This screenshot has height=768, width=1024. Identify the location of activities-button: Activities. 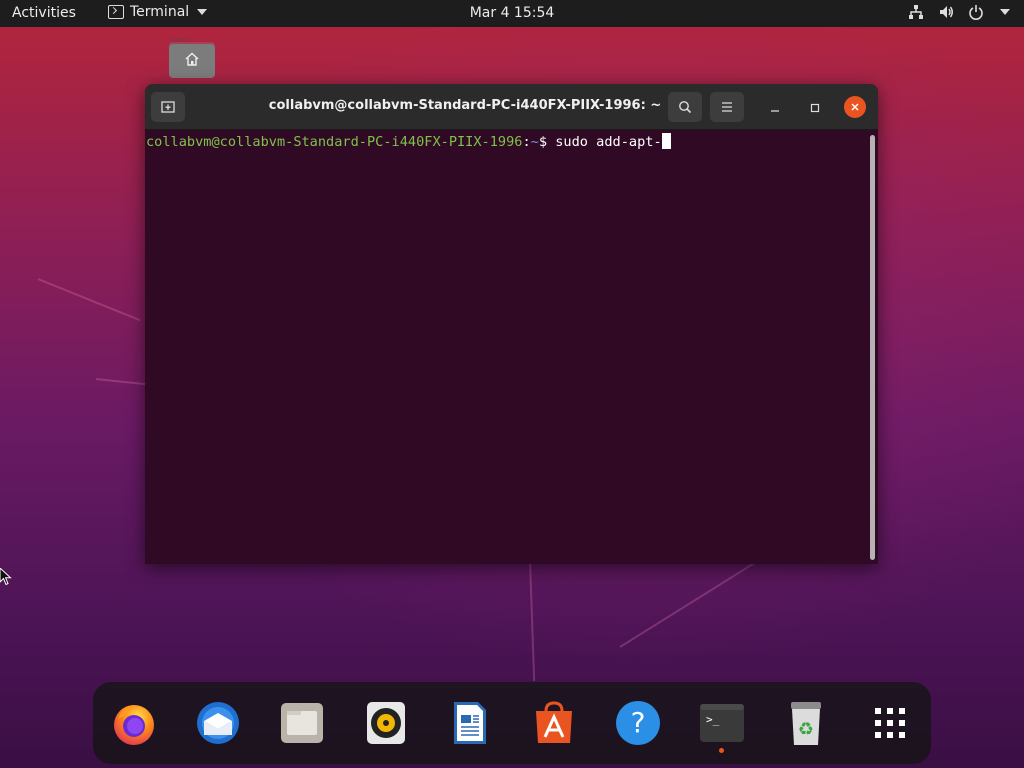
(44, 13).